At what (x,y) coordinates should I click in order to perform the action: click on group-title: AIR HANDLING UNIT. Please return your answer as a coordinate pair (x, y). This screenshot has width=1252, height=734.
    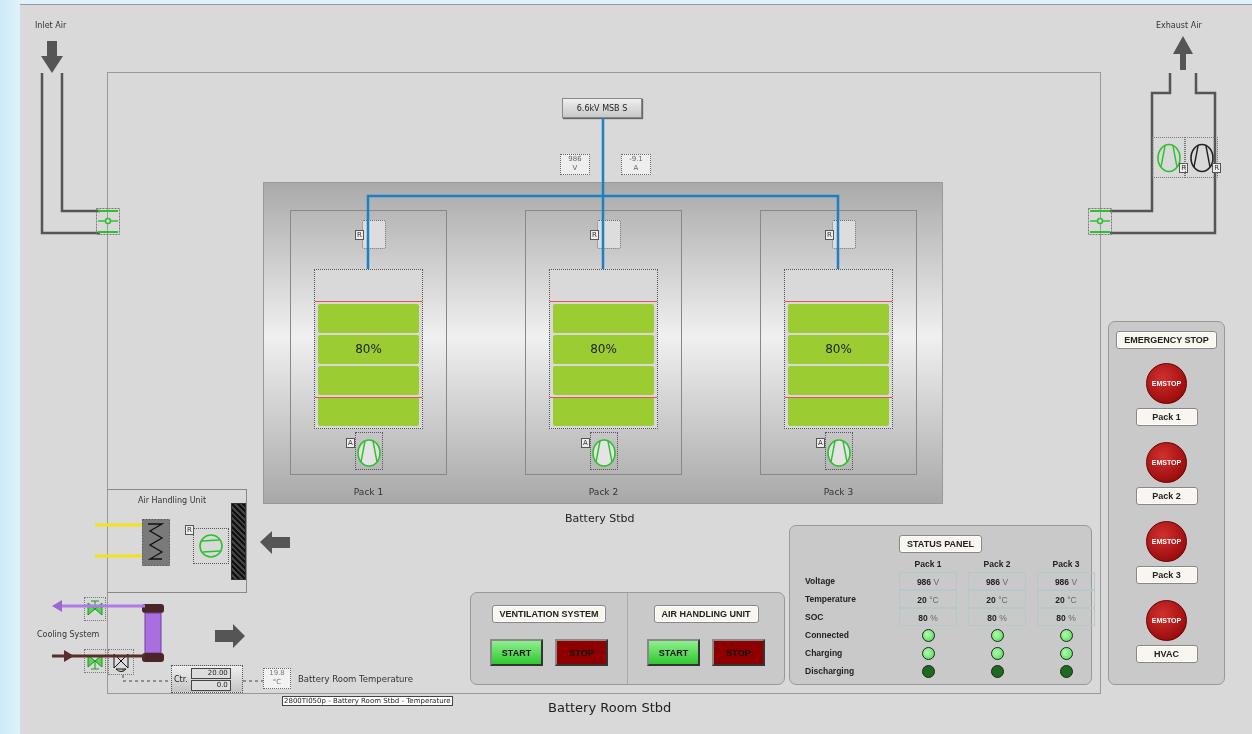
    Looking at the image, I should click on (706, 614).